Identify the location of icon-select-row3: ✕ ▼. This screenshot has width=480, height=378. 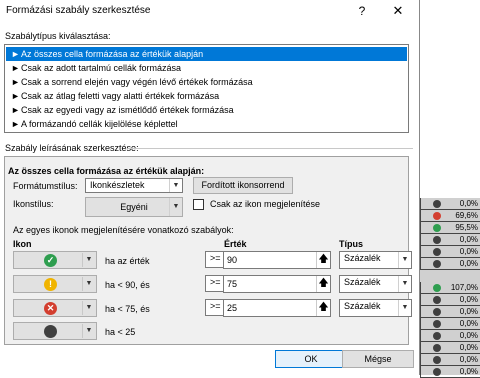
(55, 308).